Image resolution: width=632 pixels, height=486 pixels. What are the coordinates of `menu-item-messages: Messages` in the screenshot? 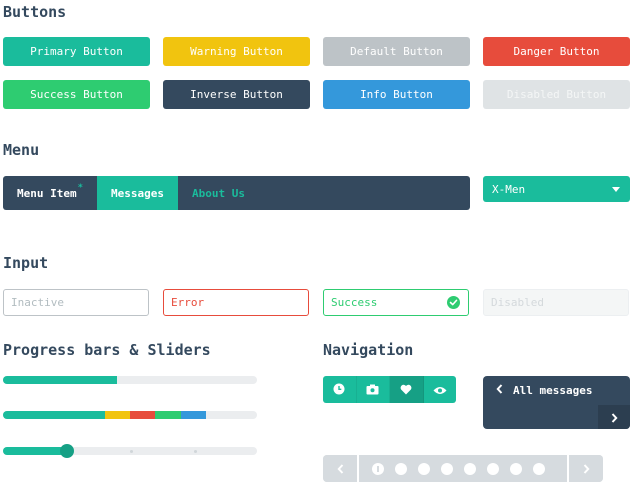 It's located at (138, 193).